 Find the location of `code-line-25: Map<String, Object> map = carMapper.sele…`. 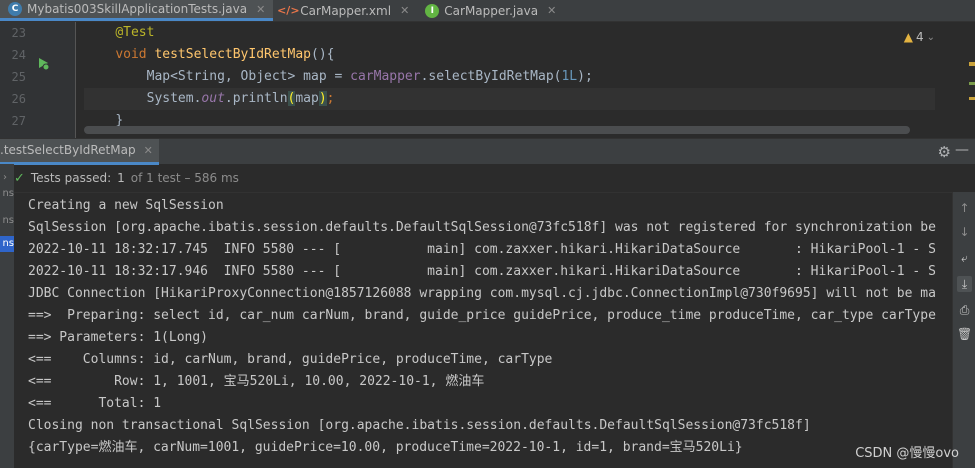

code-line-25: Map<String, Object> map = carMapper.sele… is located at coordinates (369, 76).